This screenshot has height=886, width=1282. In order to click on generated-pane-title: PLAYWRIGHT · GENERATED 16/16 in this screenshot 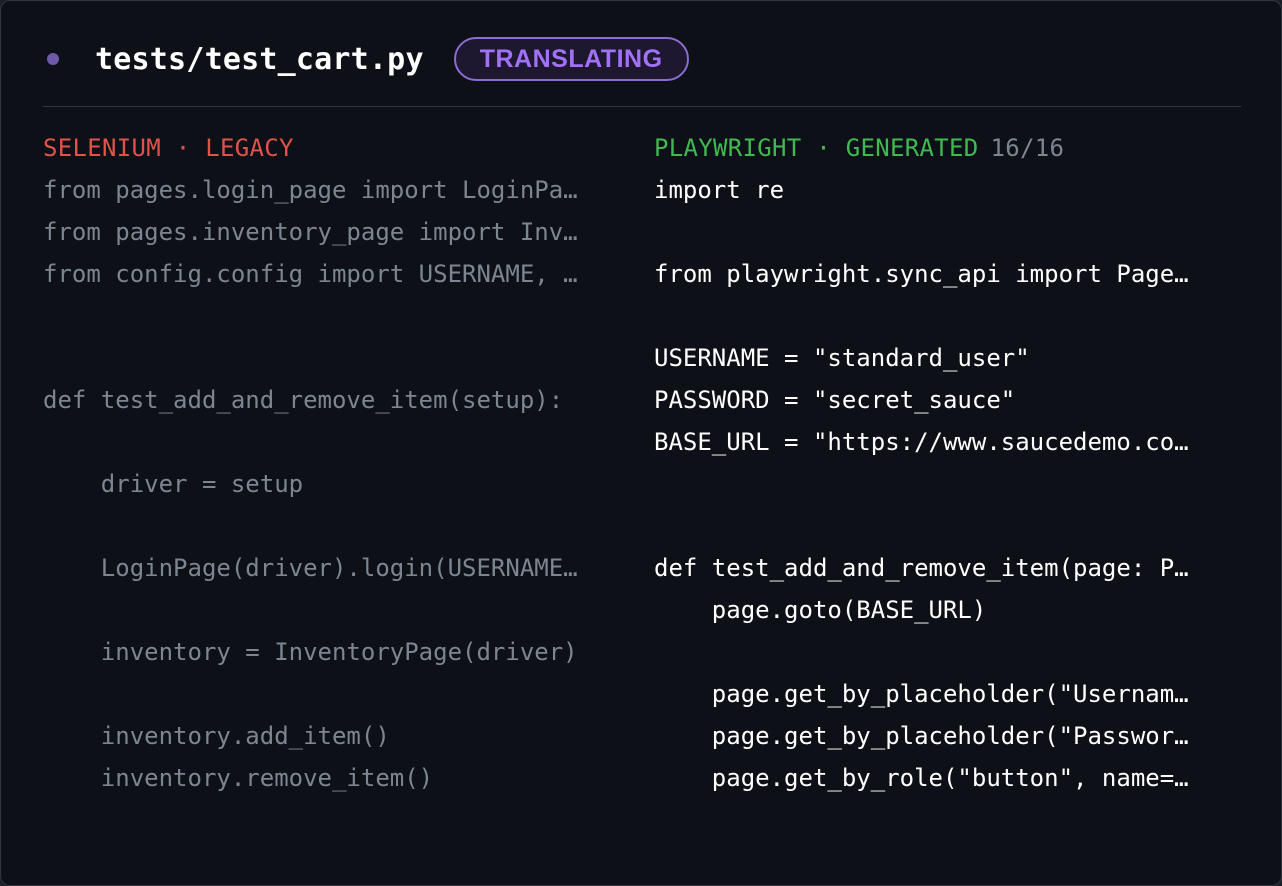, I will do `click(945, 148)`.